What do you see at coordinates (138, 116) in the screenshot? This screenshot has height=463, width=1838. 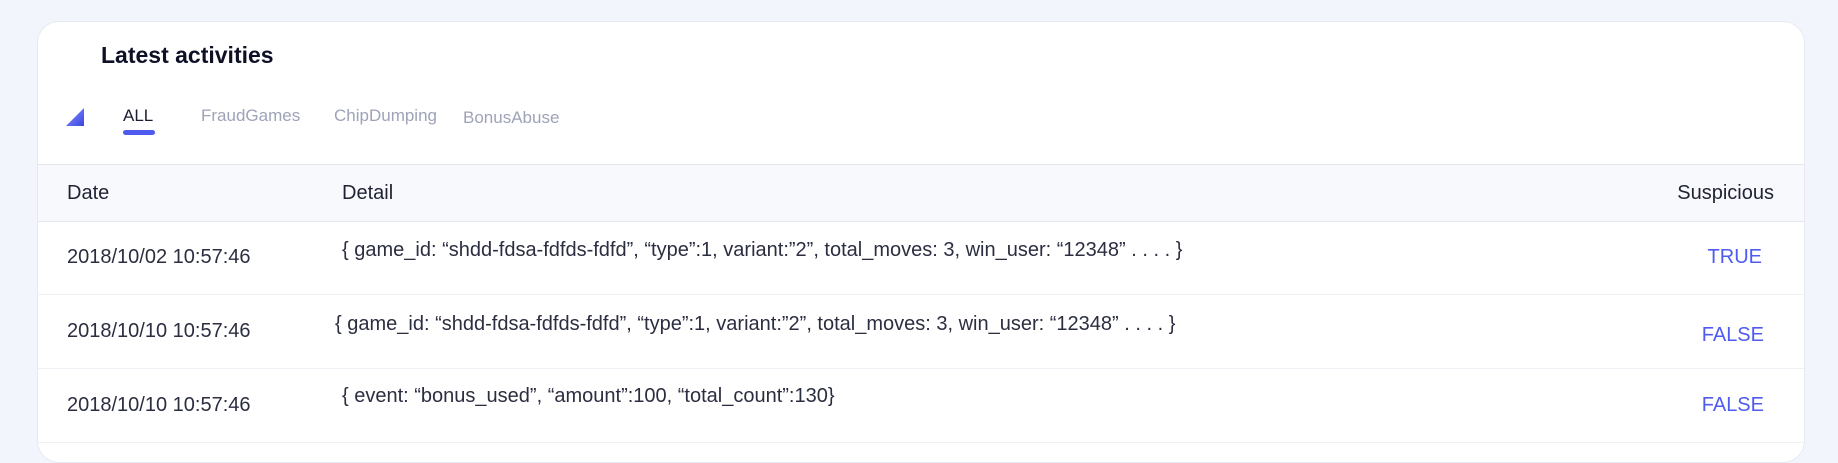 I see `tab-all: ALL` at bounding box center [138, 116].